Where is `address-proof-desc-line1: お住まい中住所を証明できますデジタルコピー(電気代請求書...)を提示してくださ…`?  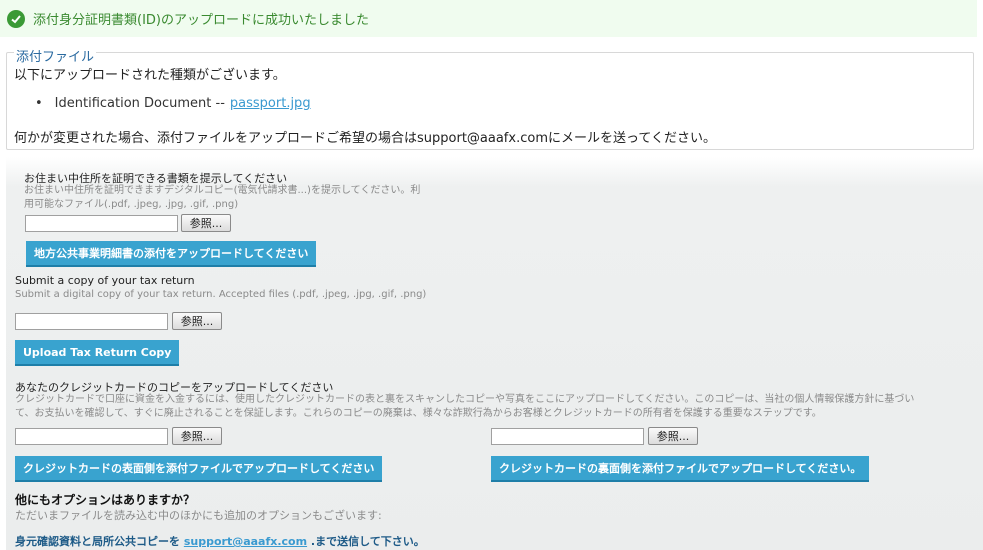
address-proof-desc-line1: お住まい中住所を証明できますデジタルコピー(電気代請求書...)を提示してくださ… is located at coordinates (222, 190).